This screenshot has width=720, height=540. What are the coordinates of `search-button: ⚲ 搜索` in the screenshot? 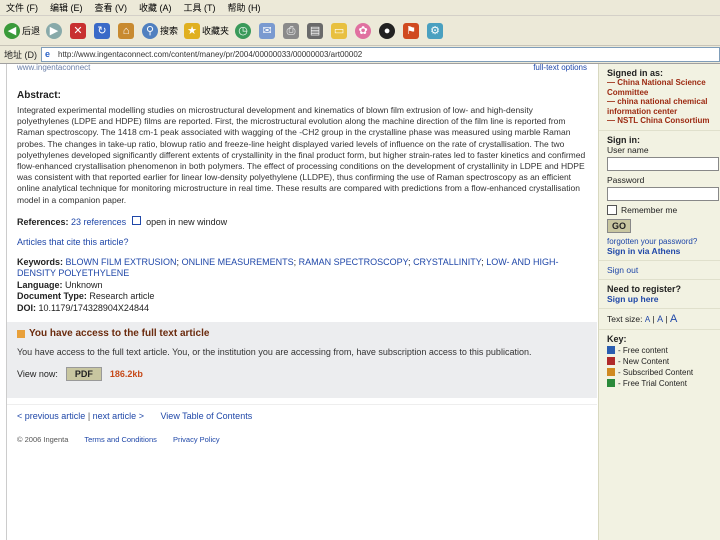 It's located at (160, 30).